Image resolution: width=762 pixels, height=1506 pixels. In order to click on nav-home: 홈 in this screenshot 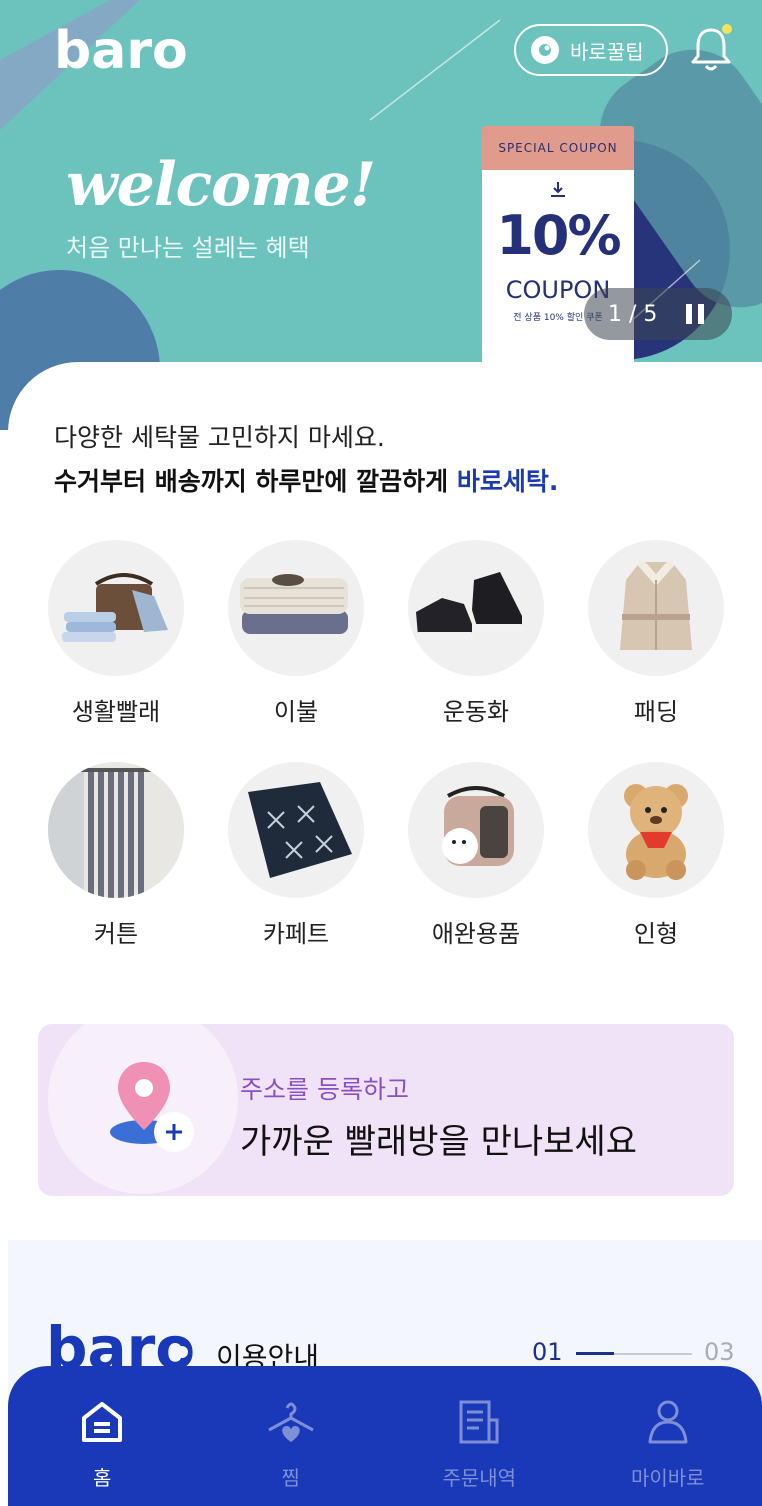, I will do `click(102, 1436)`.